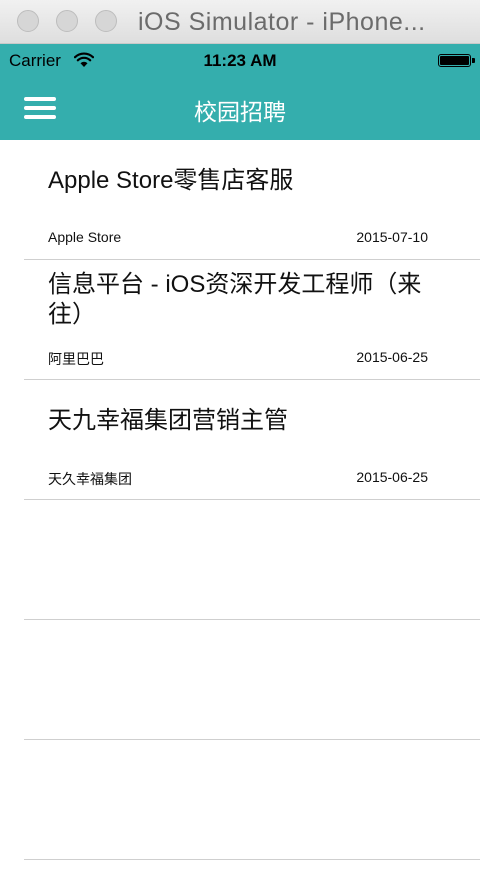  I want to click on status-bar: Carrier 11:23 AM, so click(240, 60).